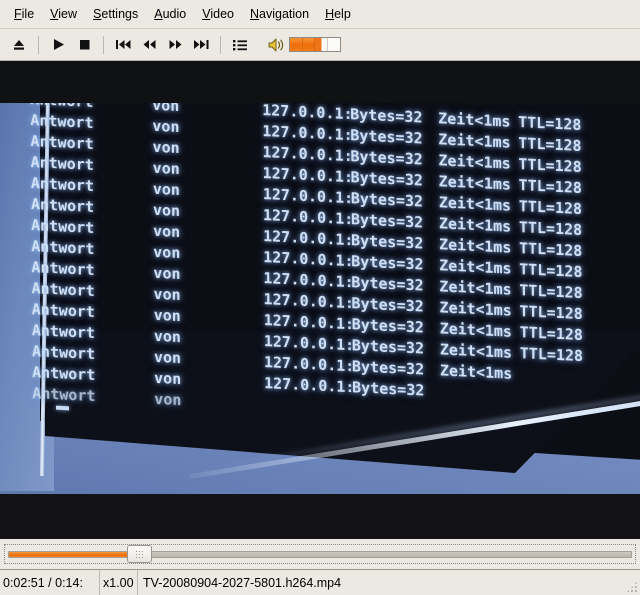  Describe the element at coordinates (170, 14) in the screenshot. I see `menu-item-audio: Audio` at that location.